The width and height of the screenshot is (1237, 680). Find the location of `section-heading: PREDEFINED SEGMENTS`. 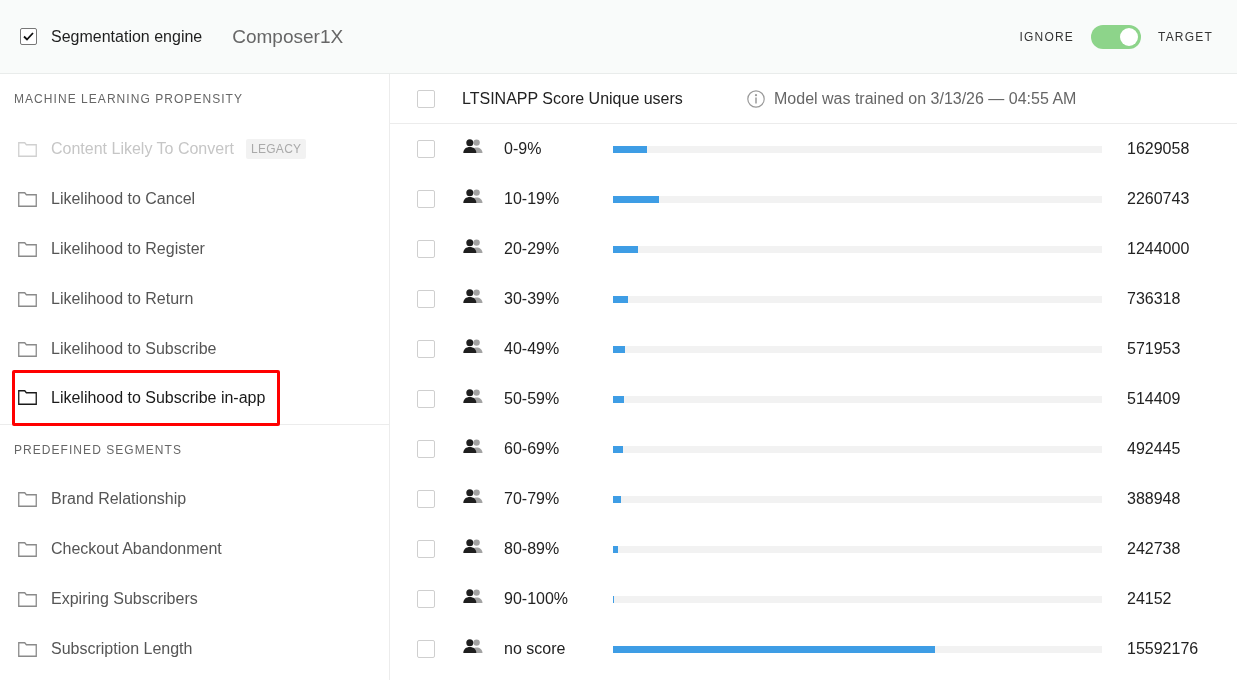

section-heading: PREDEFINED SEGMENTS is located at coordinates (98, 450).